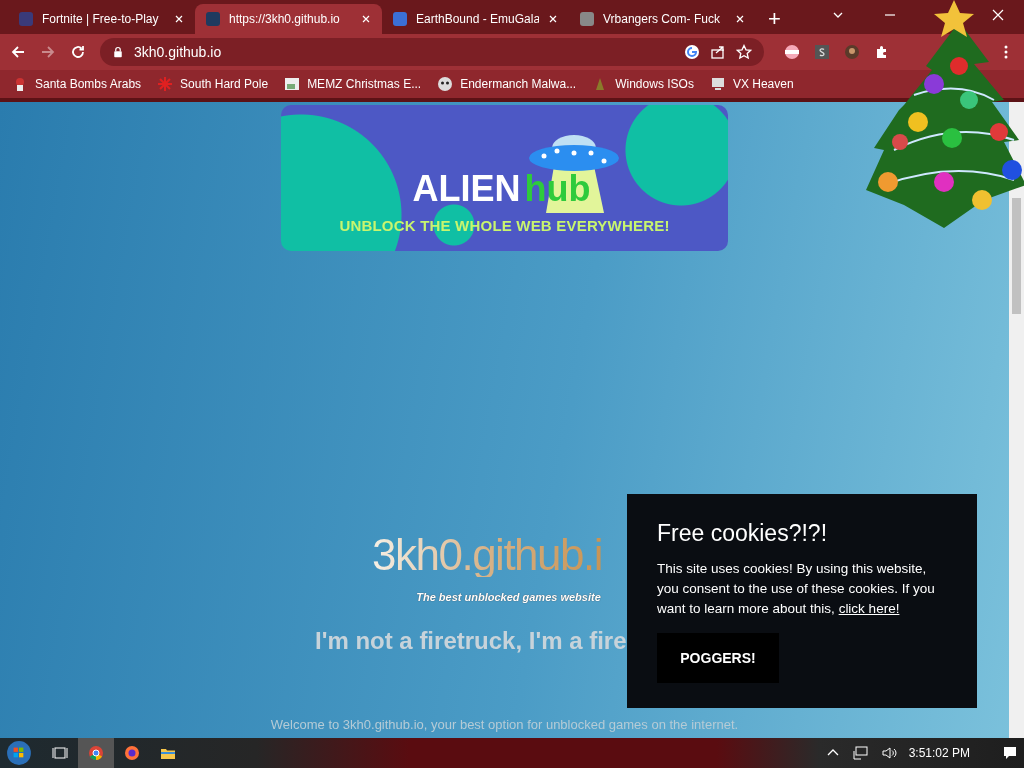 This screenshot has width=1024, height=768. I want to click on clock: 3:51:02 PM, so click(939, 753).